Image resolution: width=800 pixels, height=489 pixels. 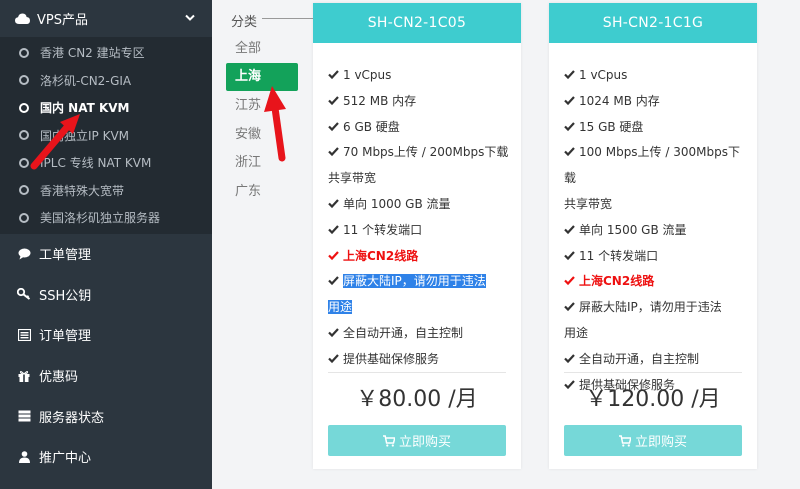 What do you see at coordinates (190, 18) in the screenshot?
I see `chevron-down-icon` at bounding box center [190, 18].